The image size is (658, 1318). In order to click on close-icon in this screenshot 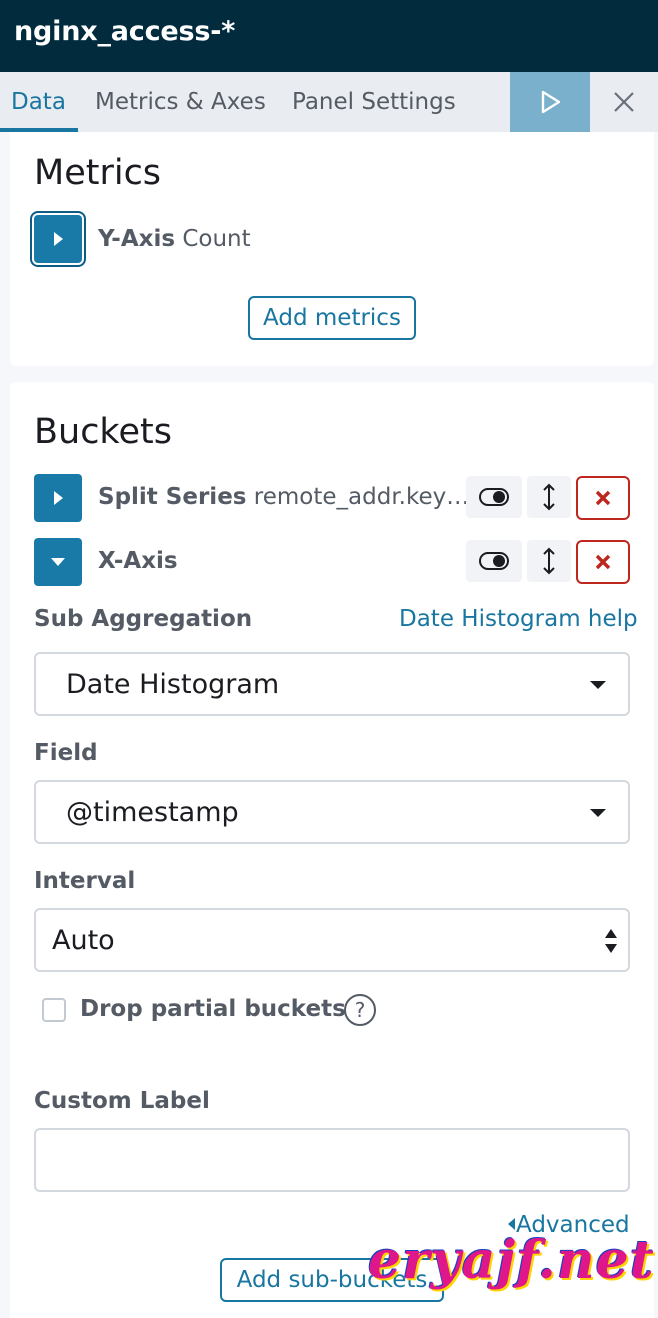, I will do `click(624, 102)`.